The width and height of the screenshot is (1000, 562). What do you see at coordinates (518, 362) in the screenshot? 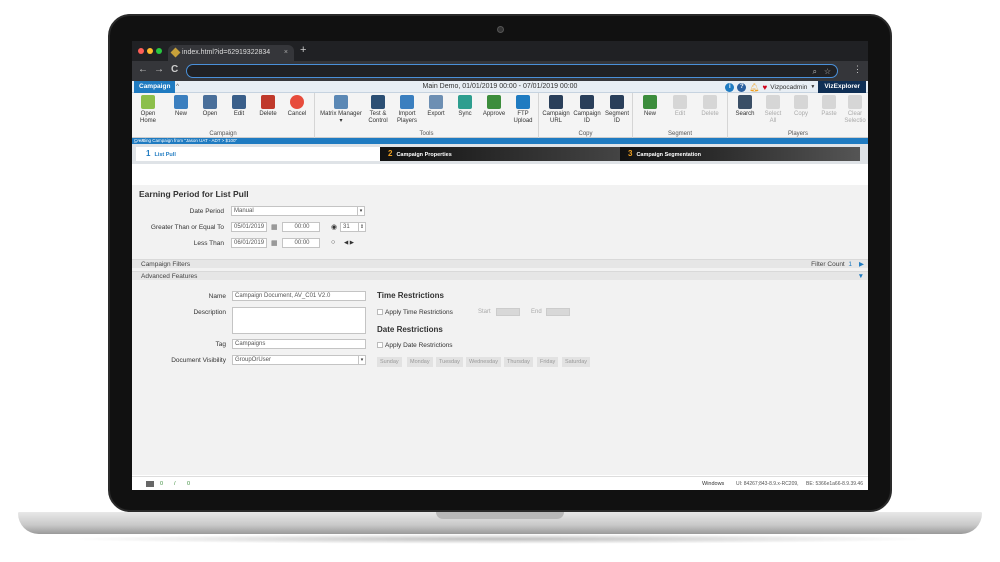
I see `day-thursday: Thursday` at bounding box center [518, 362].